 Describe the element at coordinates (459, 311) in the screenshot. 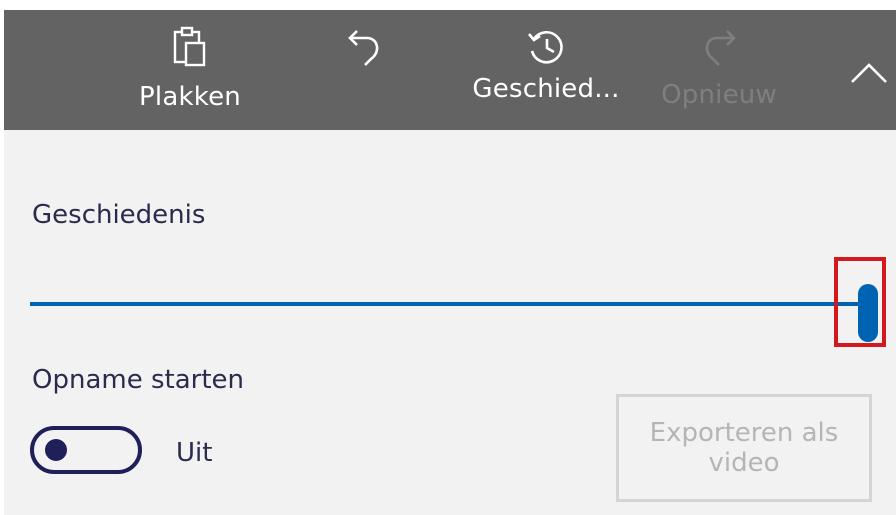

I see `history-slider` at that location.